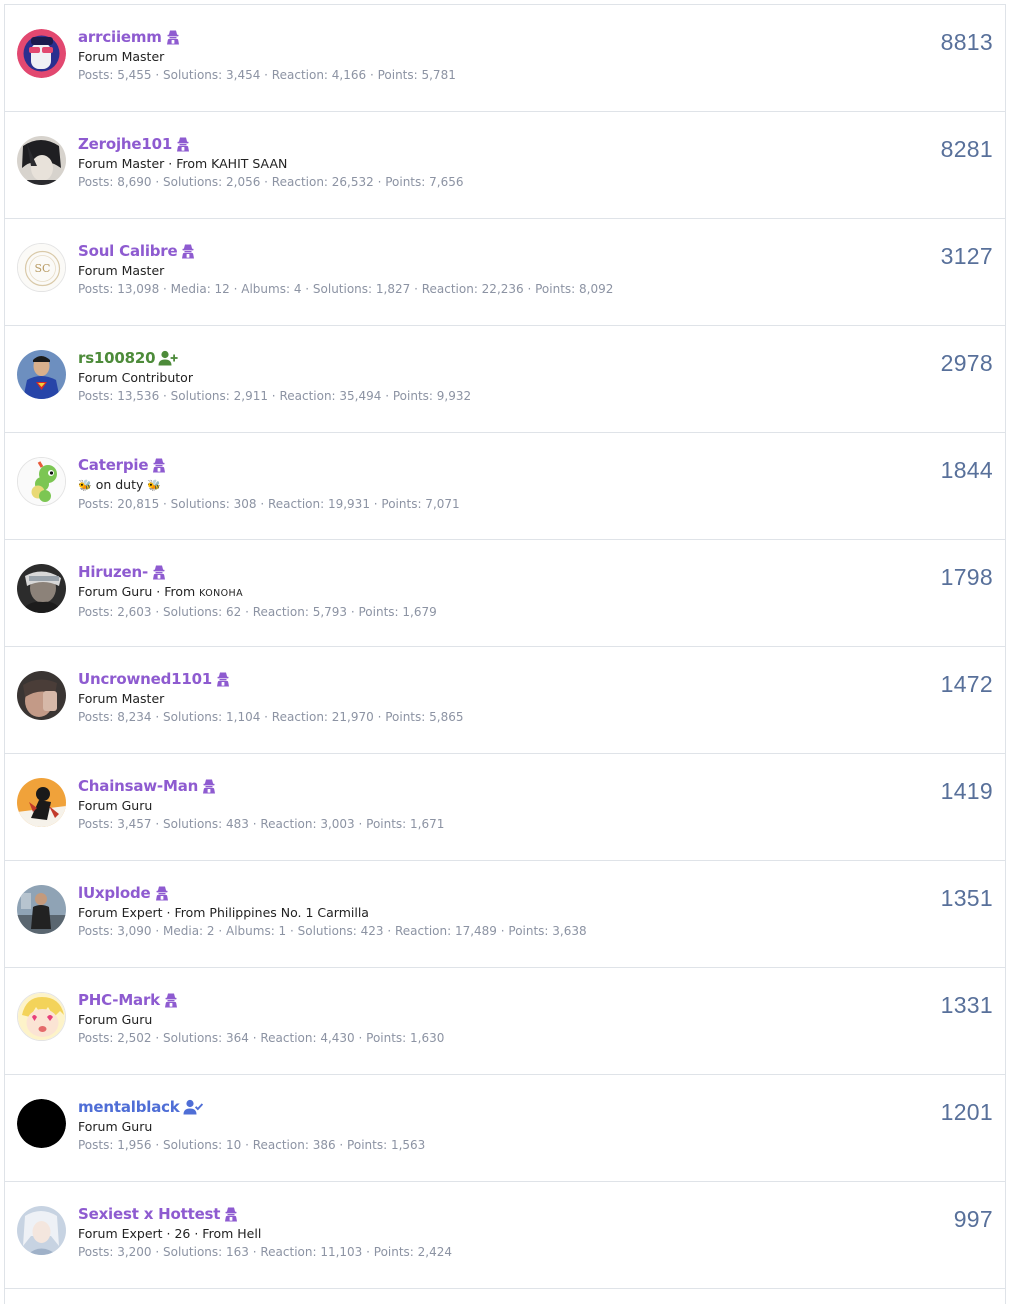 Image resolution: width=1010 pixels, height=1304 pixels. Describe the element at coordinates (966, 256) in the screenshot. I see `reaction-count: 3127` at that location.